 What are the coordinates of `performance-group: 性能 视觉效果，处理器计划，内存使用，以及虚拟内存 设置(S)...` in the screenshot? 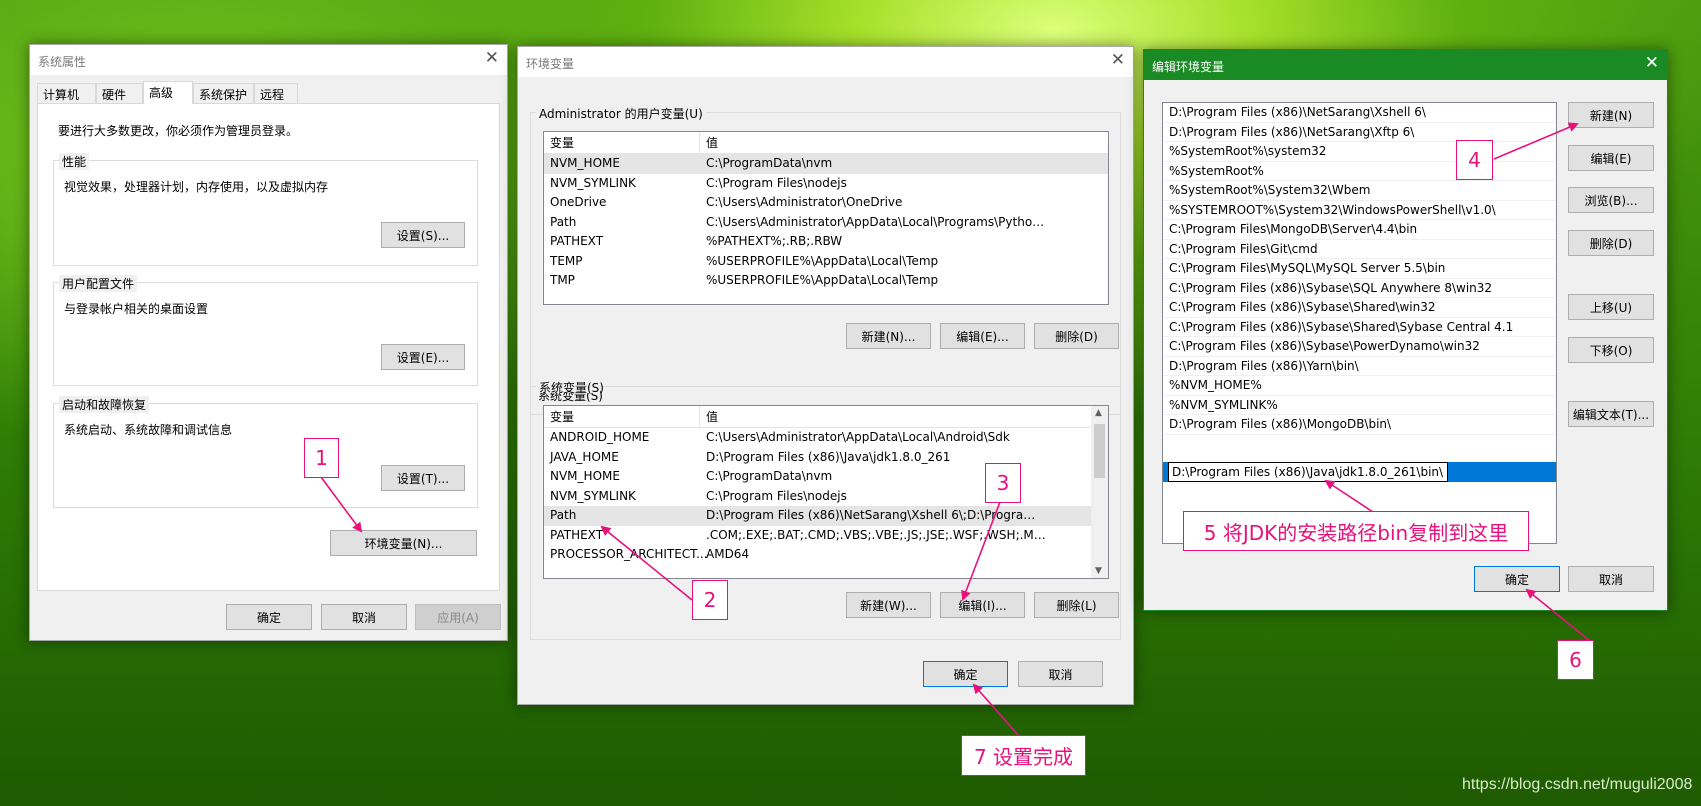 It's located at (265, 209).